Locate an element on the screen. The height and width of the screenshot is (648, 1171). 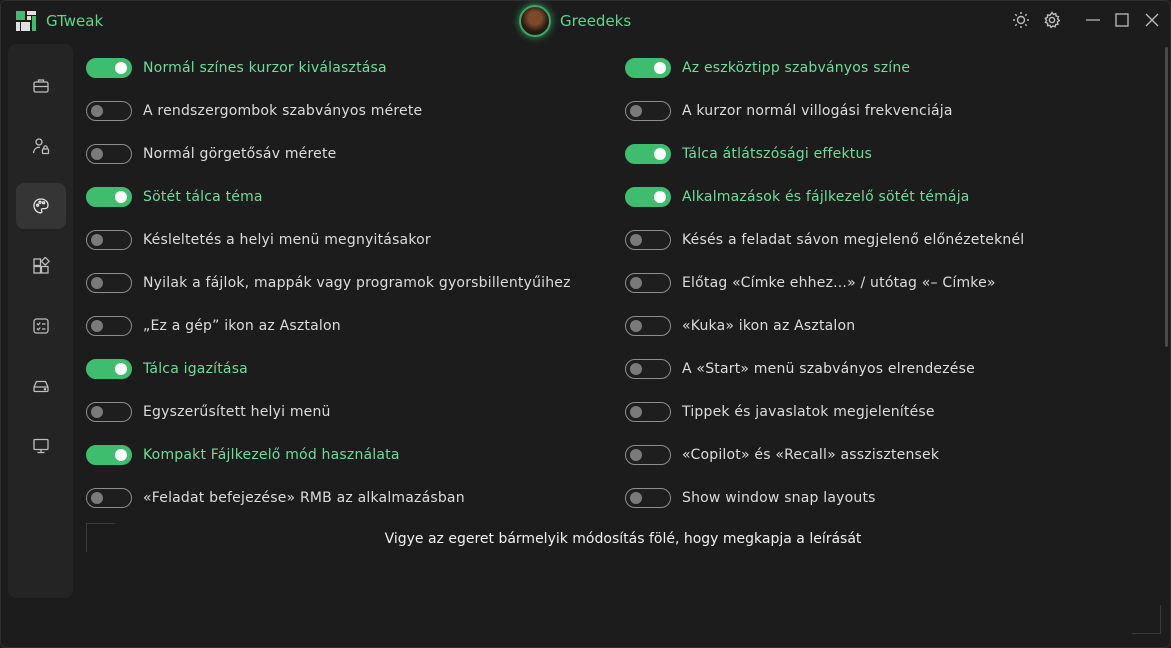
briefcase-icon is located at coordinates (41, 86).